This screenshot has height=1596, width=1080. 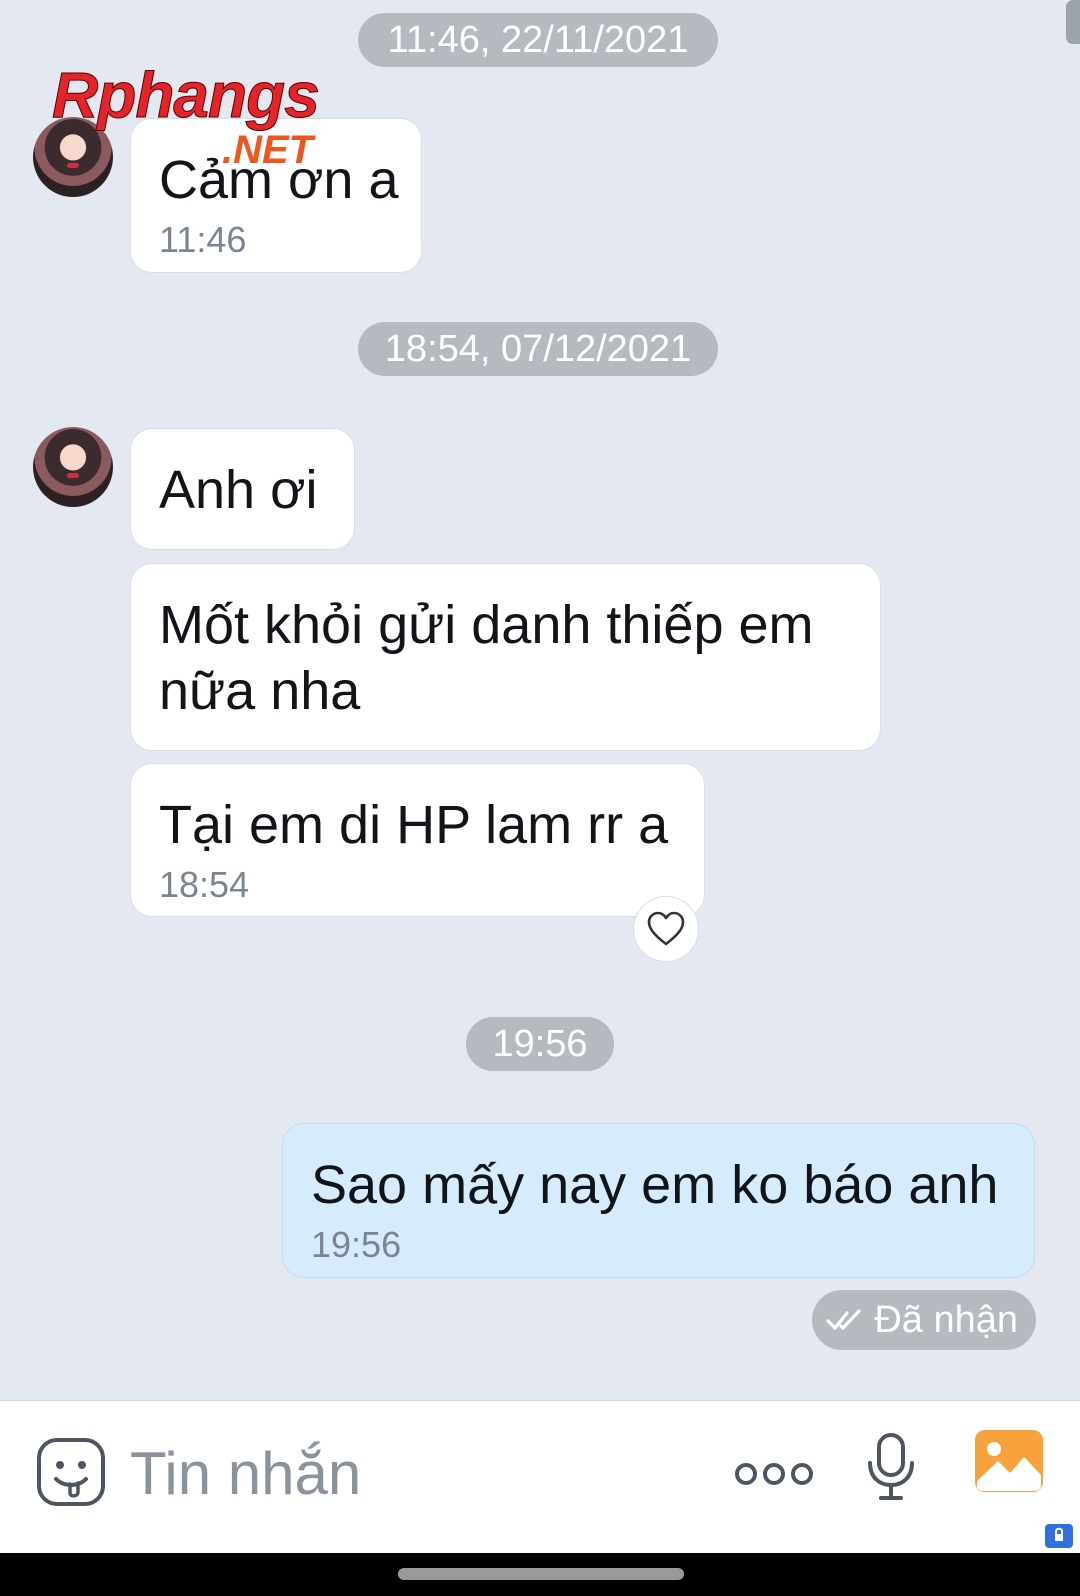 I want to click on date-separator: 18:54, 07/12/2021, so click(x=538, y=349).